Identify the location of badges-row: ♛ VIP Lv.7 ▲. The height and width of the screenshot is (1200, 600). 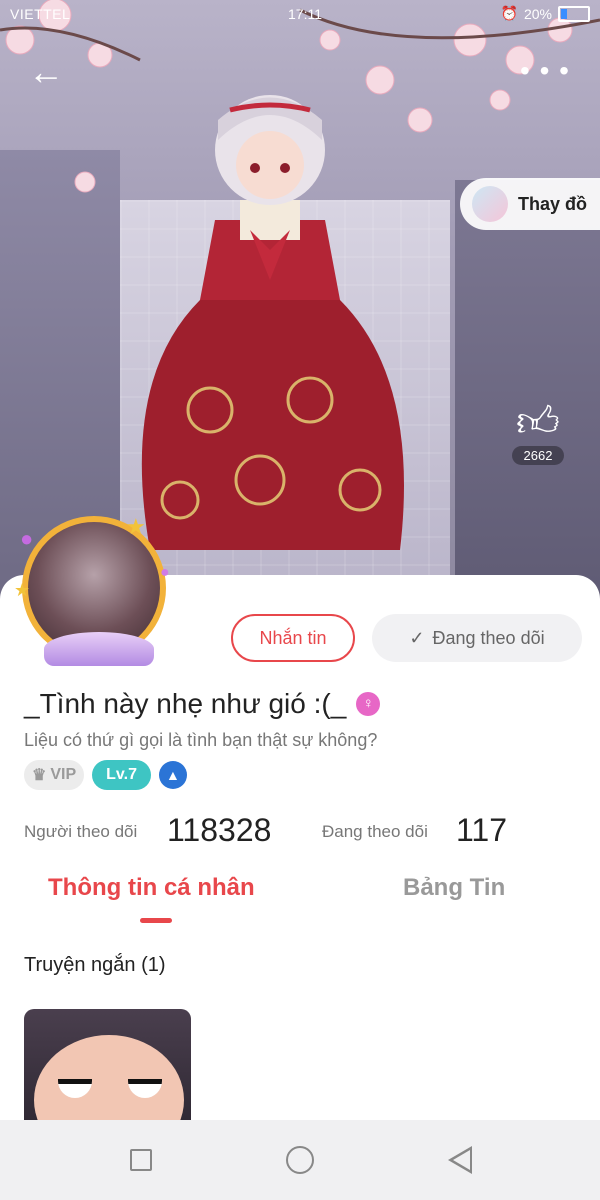
(105, 775).